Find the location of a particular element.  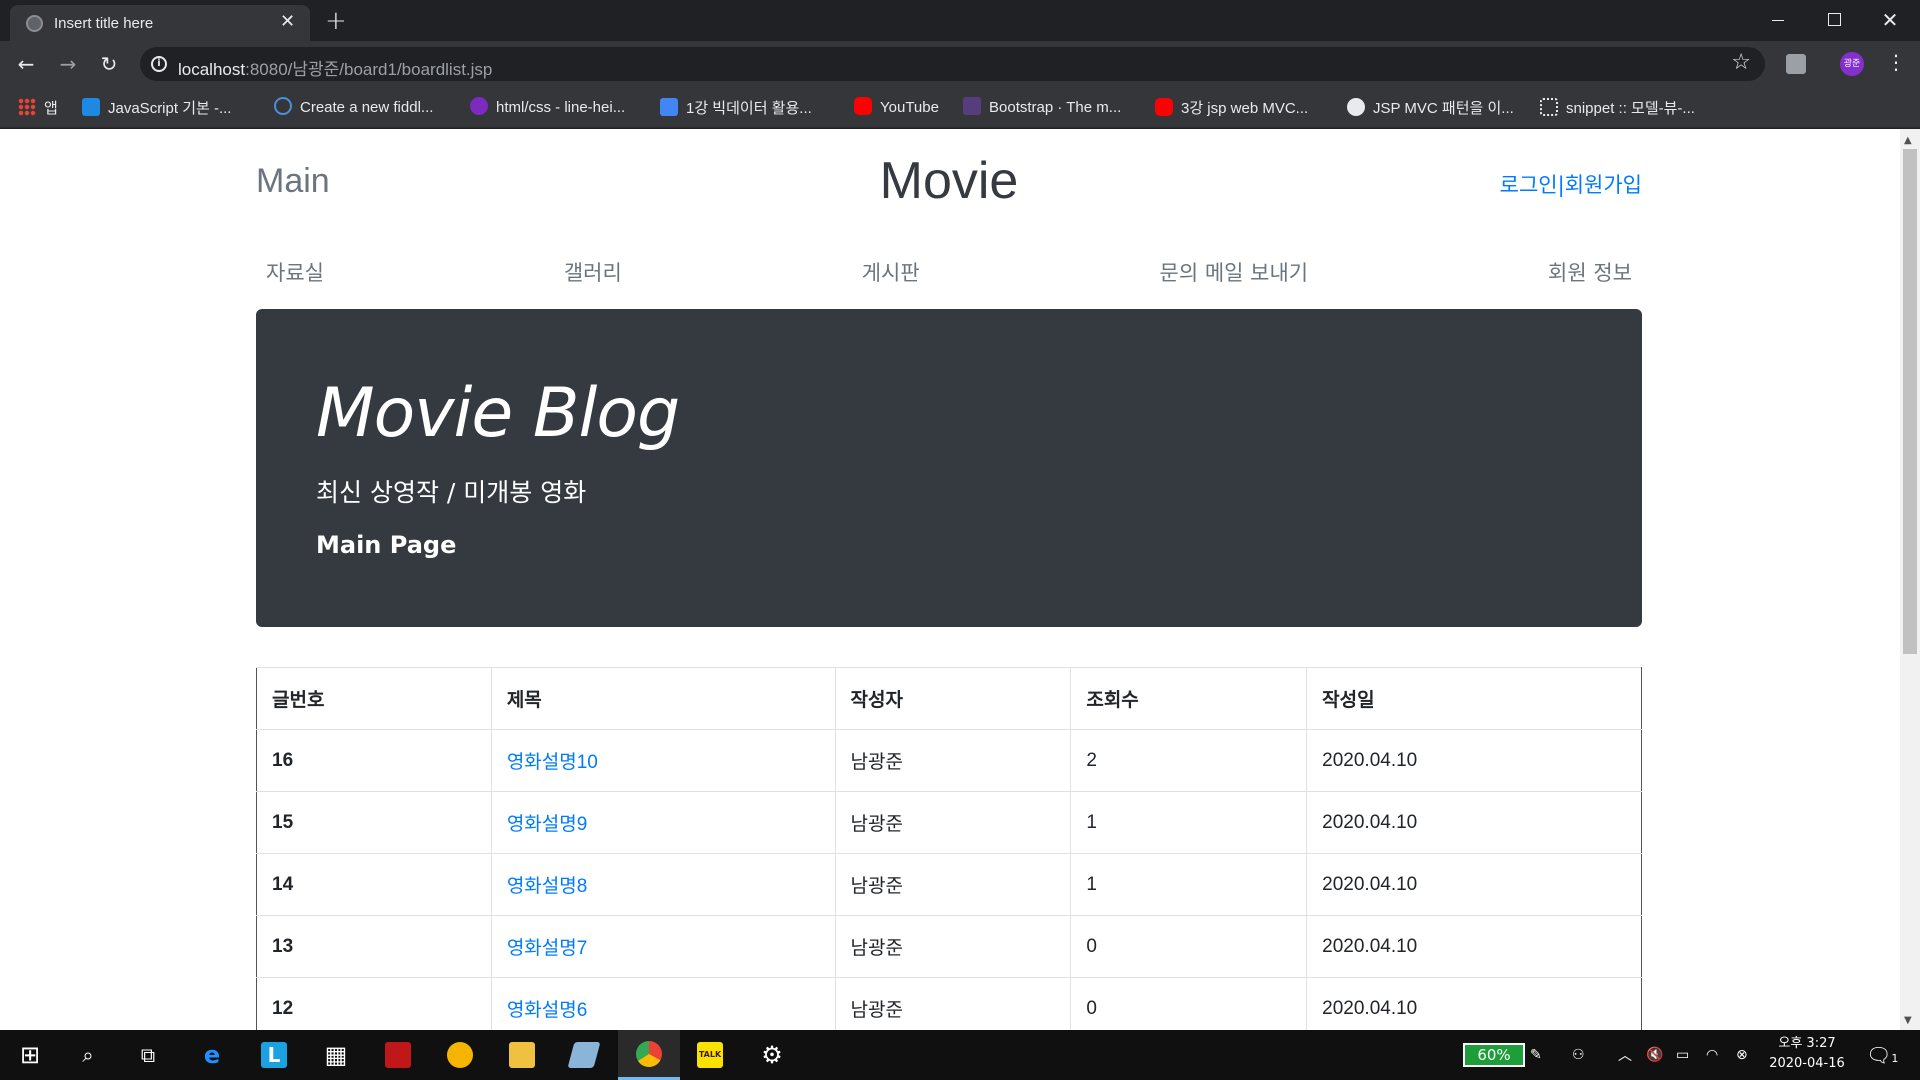

post-title-link: 영화설명6 is located at coordinates (547, 1010).